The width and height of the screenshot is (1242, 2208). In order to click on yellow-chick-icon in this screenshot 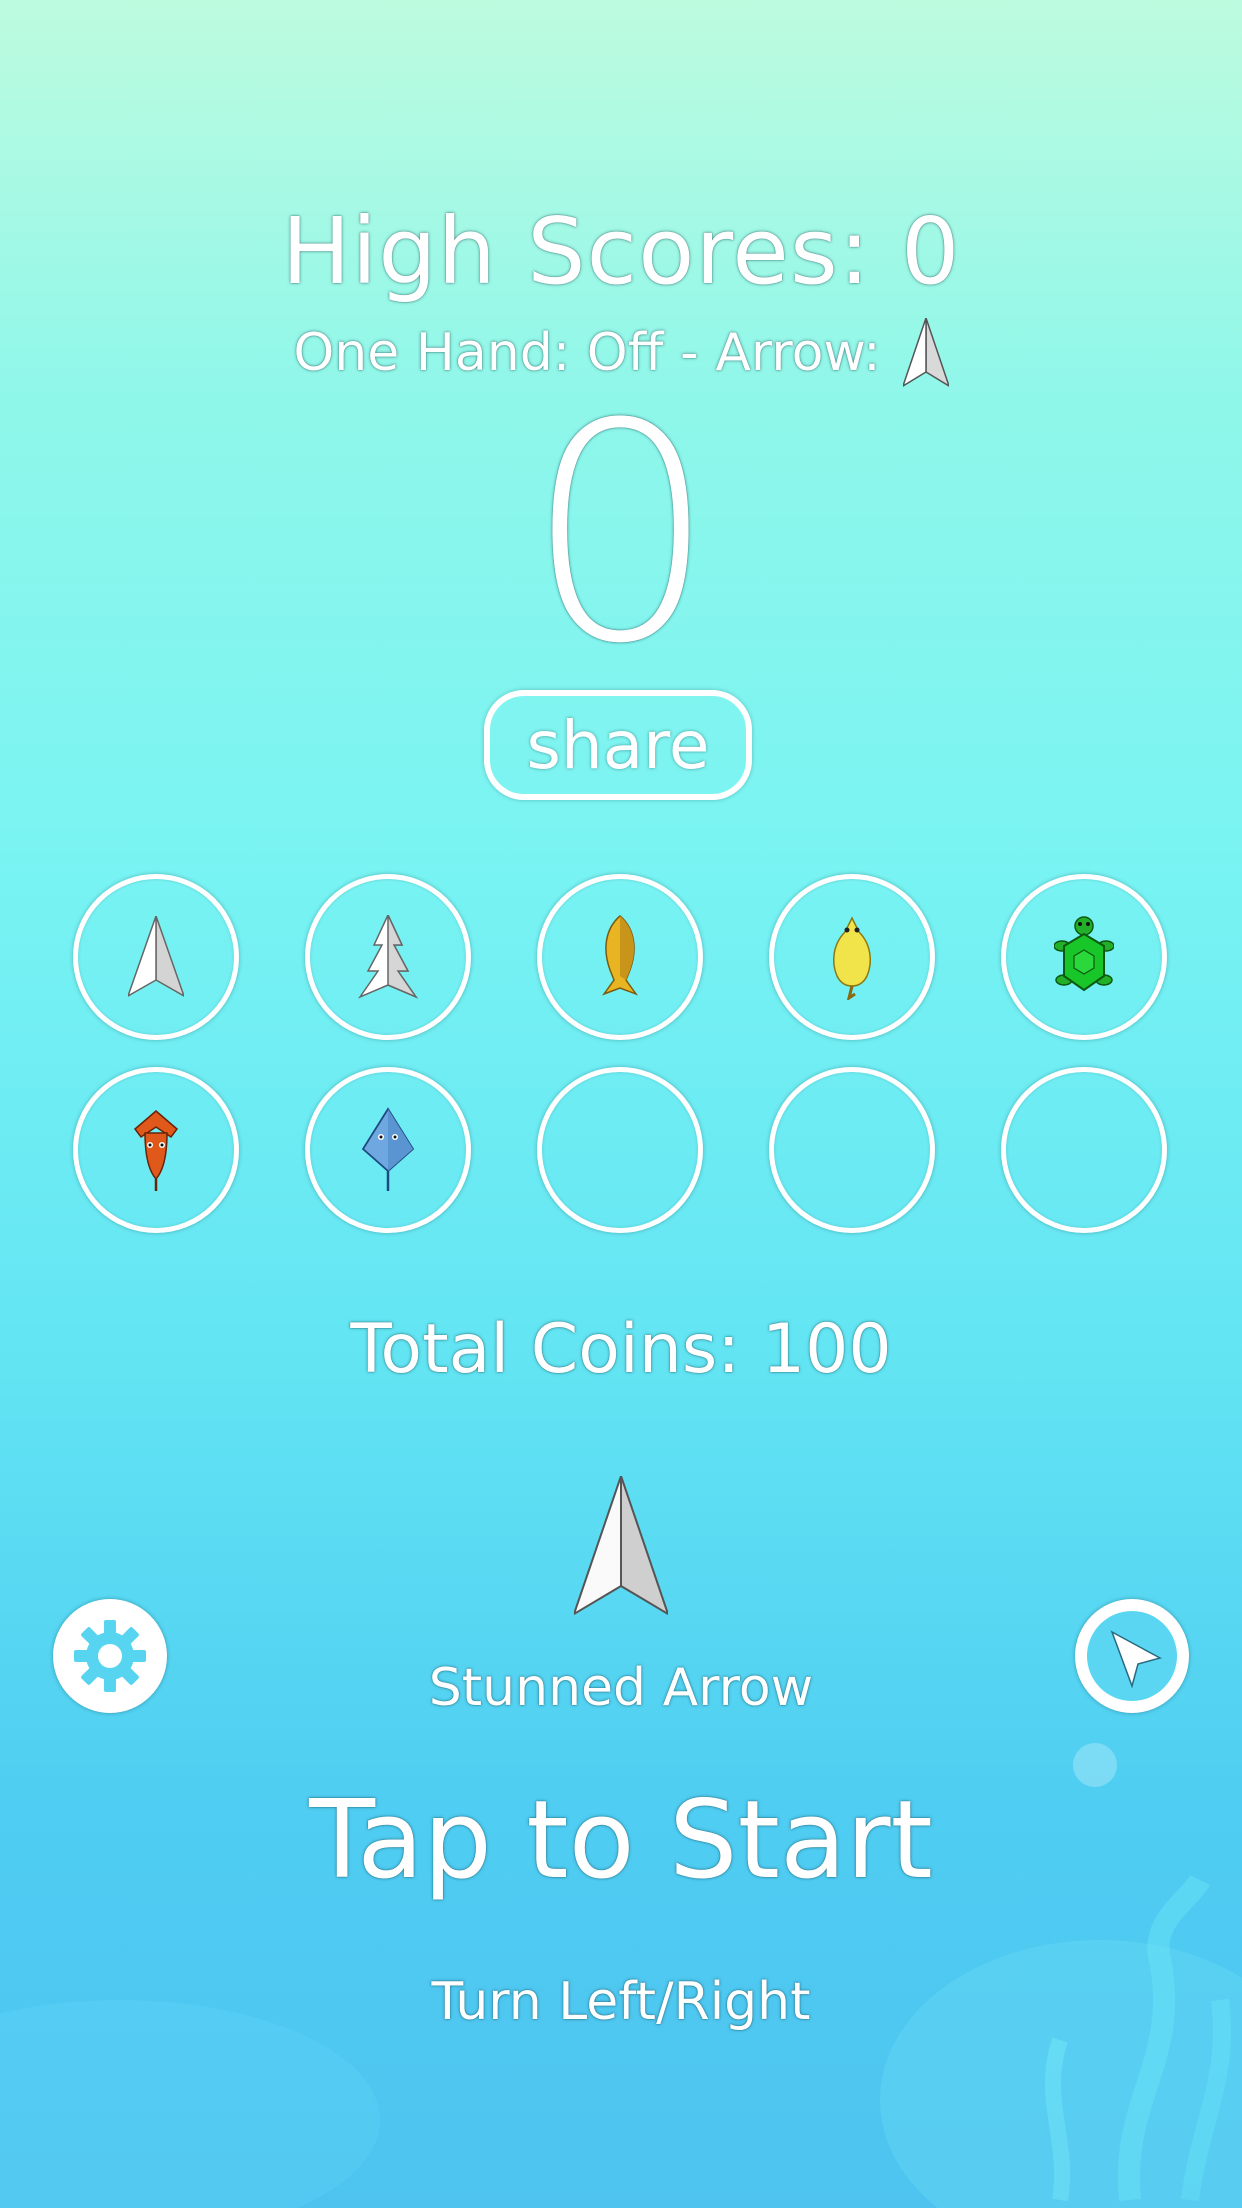, I will do `click(852, 958)`.